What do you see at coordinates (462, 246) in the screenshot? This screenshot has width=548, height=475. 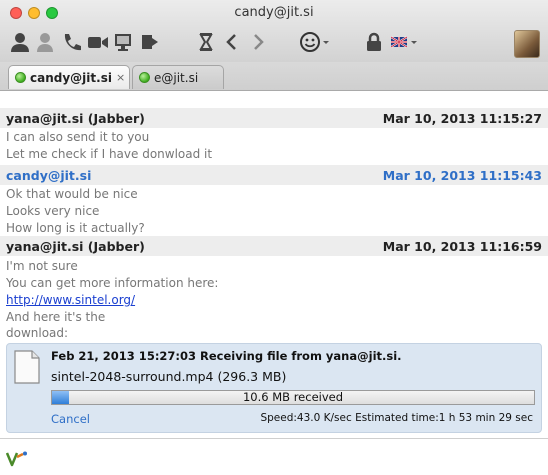 I see `message-timestamp: Mar 10, 2013 11:16:59` at bounding box center [462, 246].